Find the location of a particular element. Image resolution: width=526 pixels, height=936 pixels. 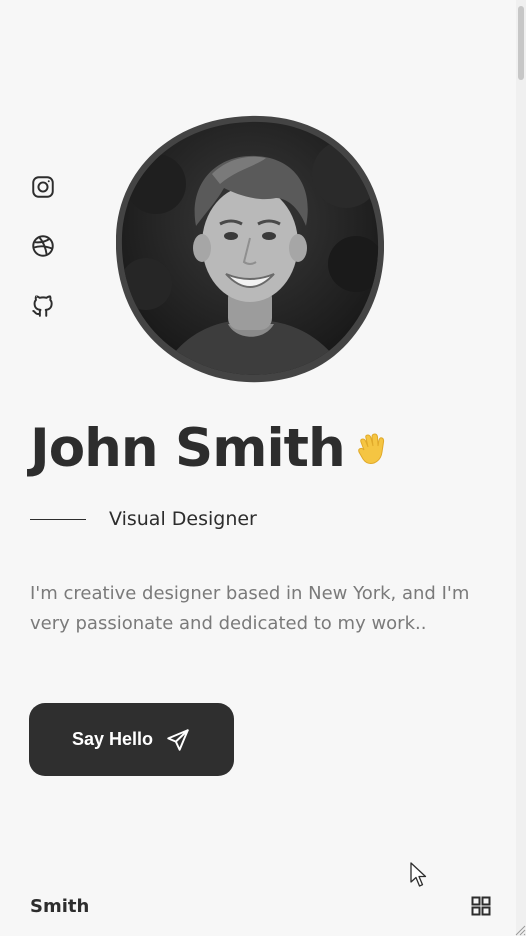

profile-role: Visual Designer is located at coordinates (183, 519).